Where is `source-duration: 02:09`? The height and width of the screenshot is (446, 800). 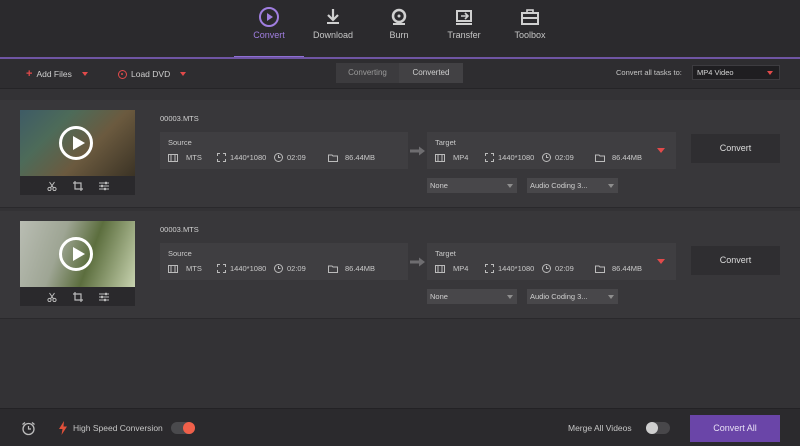 source-duration: 02:09 is located at coordinates (290, 157).